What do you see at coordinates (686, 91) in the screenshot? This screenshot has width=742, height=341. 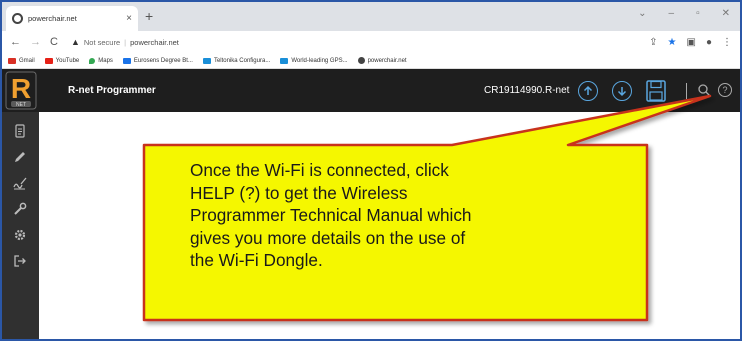 I see `header-divider` at bounding box center [686, 91].